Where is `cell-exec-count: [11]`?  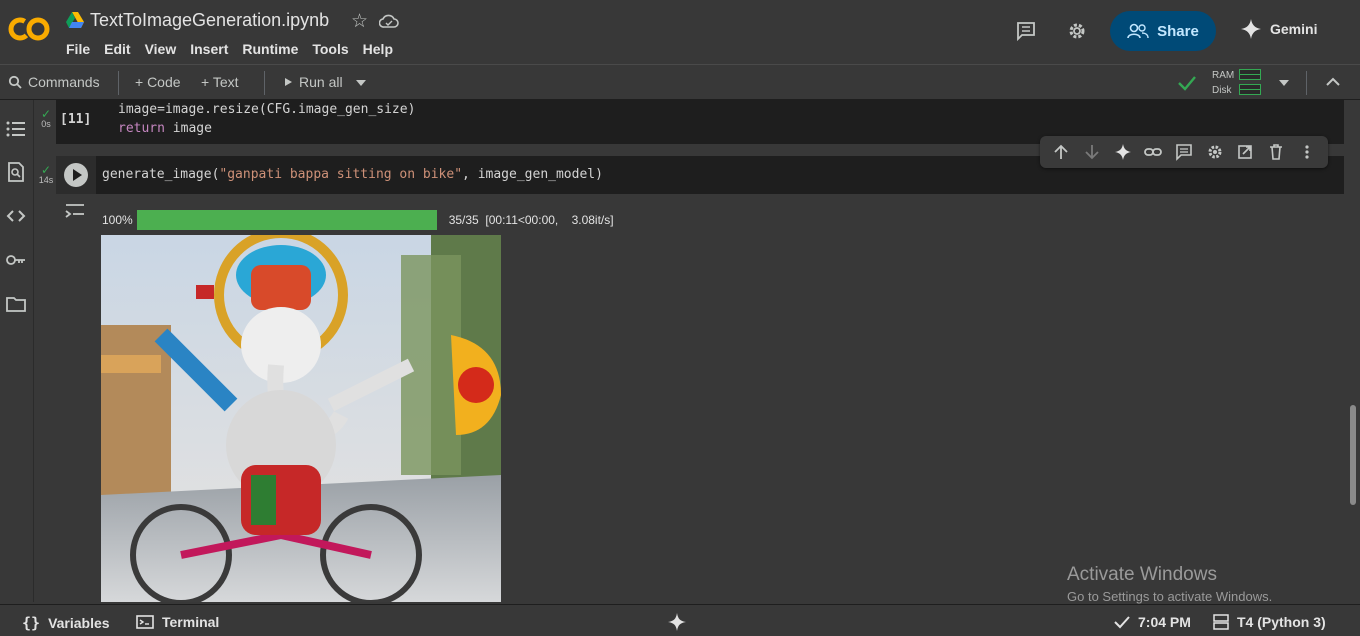 cell-exec-count: [11] is located at coordinates (76, 119).